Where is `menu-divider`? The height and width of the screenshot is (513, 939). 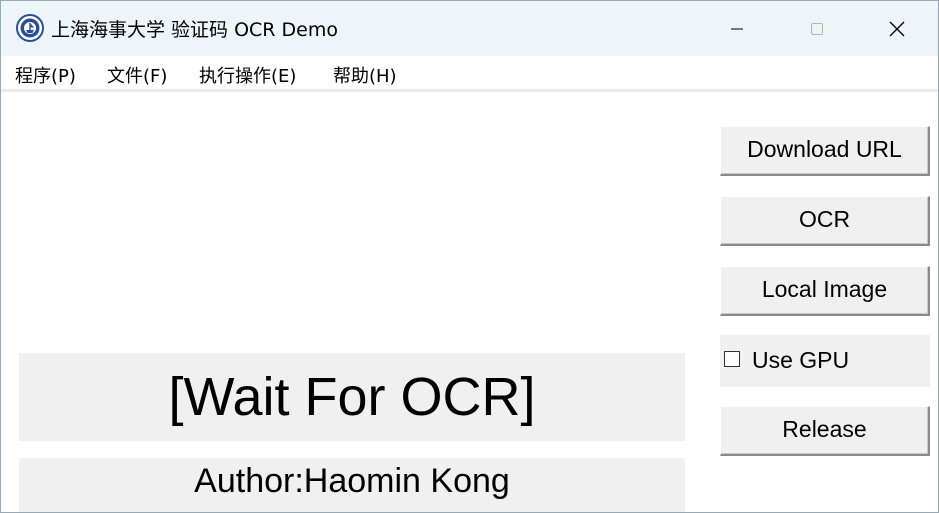
menu-divider is located at coordinates (469, 90).